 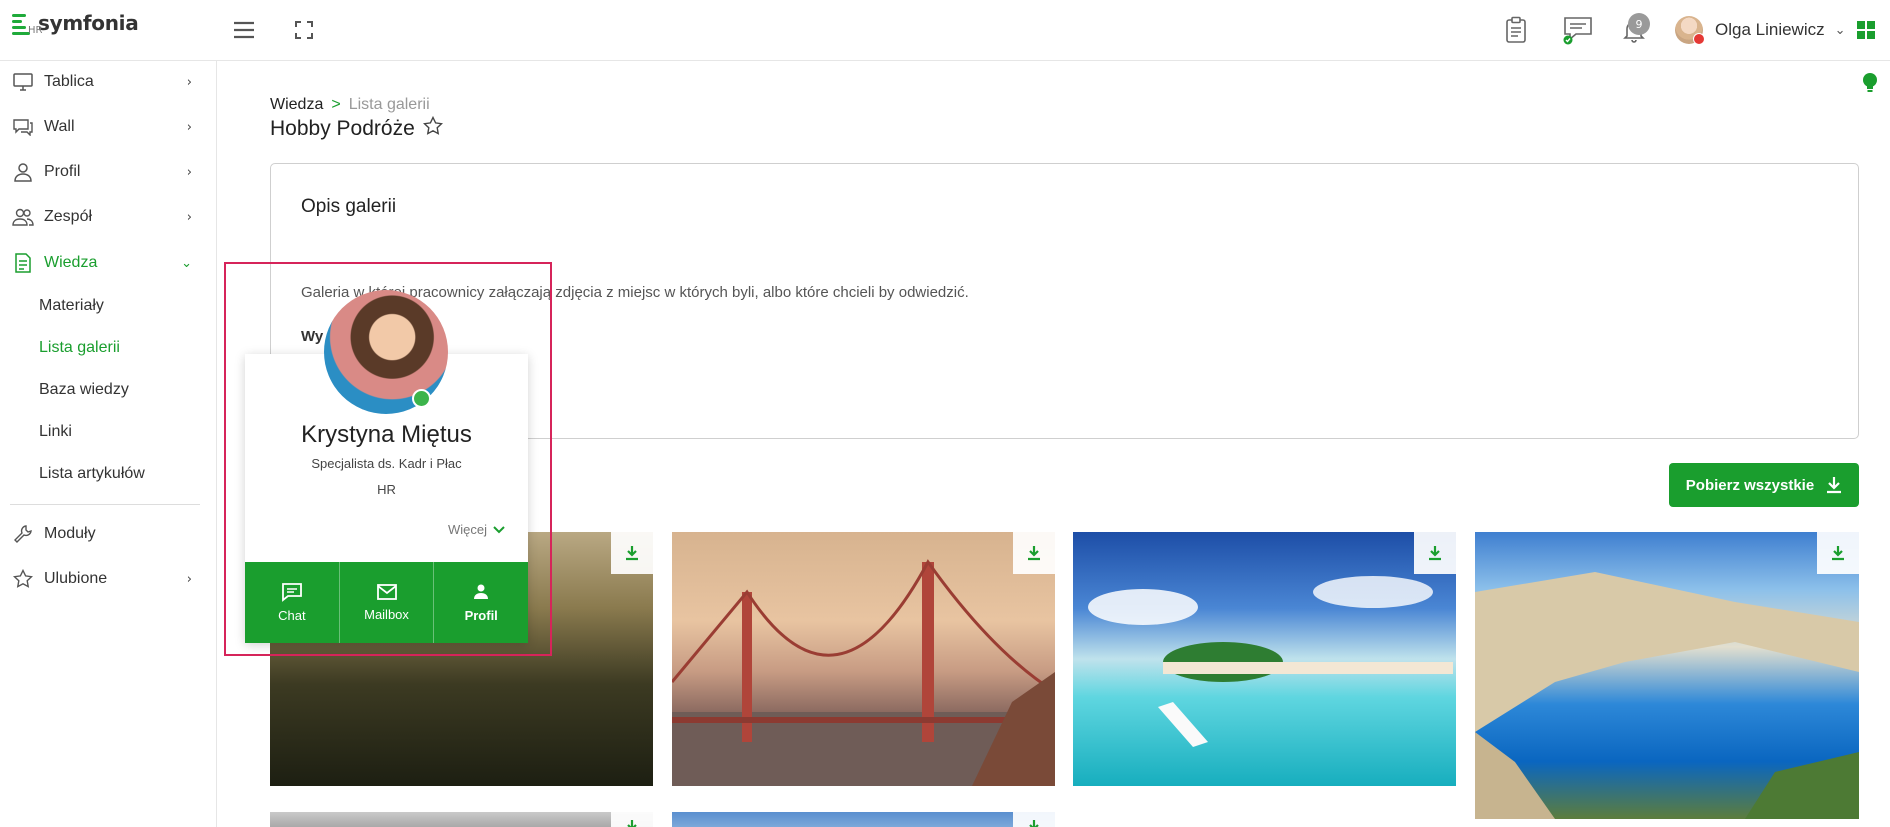 I want to click on sidebar-subitem-baza-wiedzy: Baza wiedzy, so click(x=84, y=390).